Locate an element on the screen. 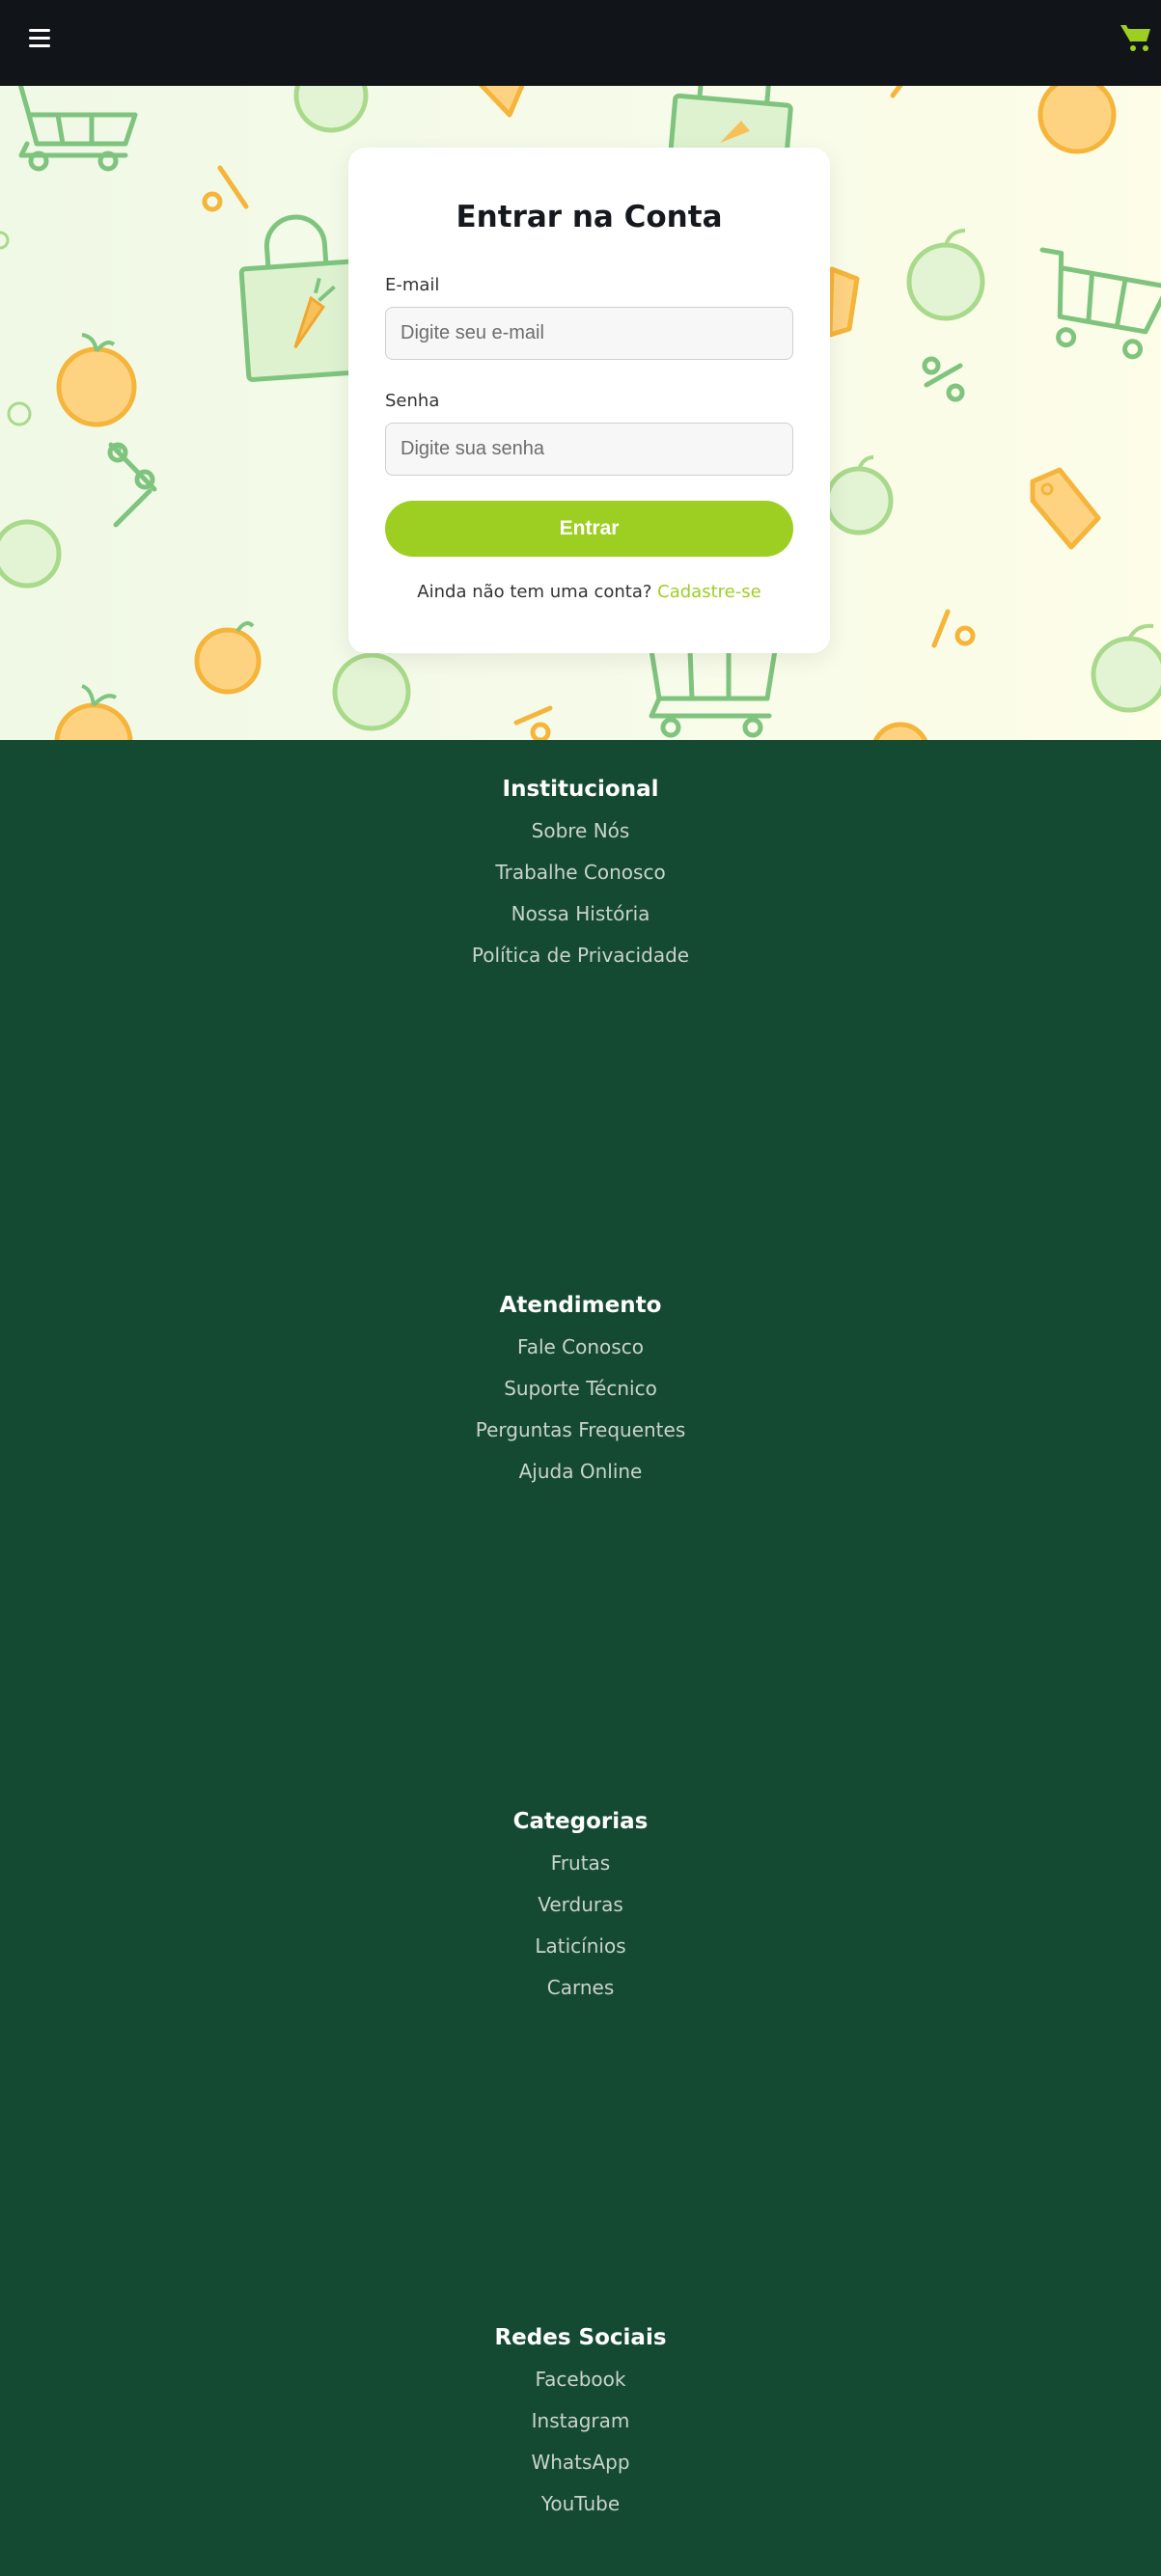  cart-button is located at coordinates (1138, 41).